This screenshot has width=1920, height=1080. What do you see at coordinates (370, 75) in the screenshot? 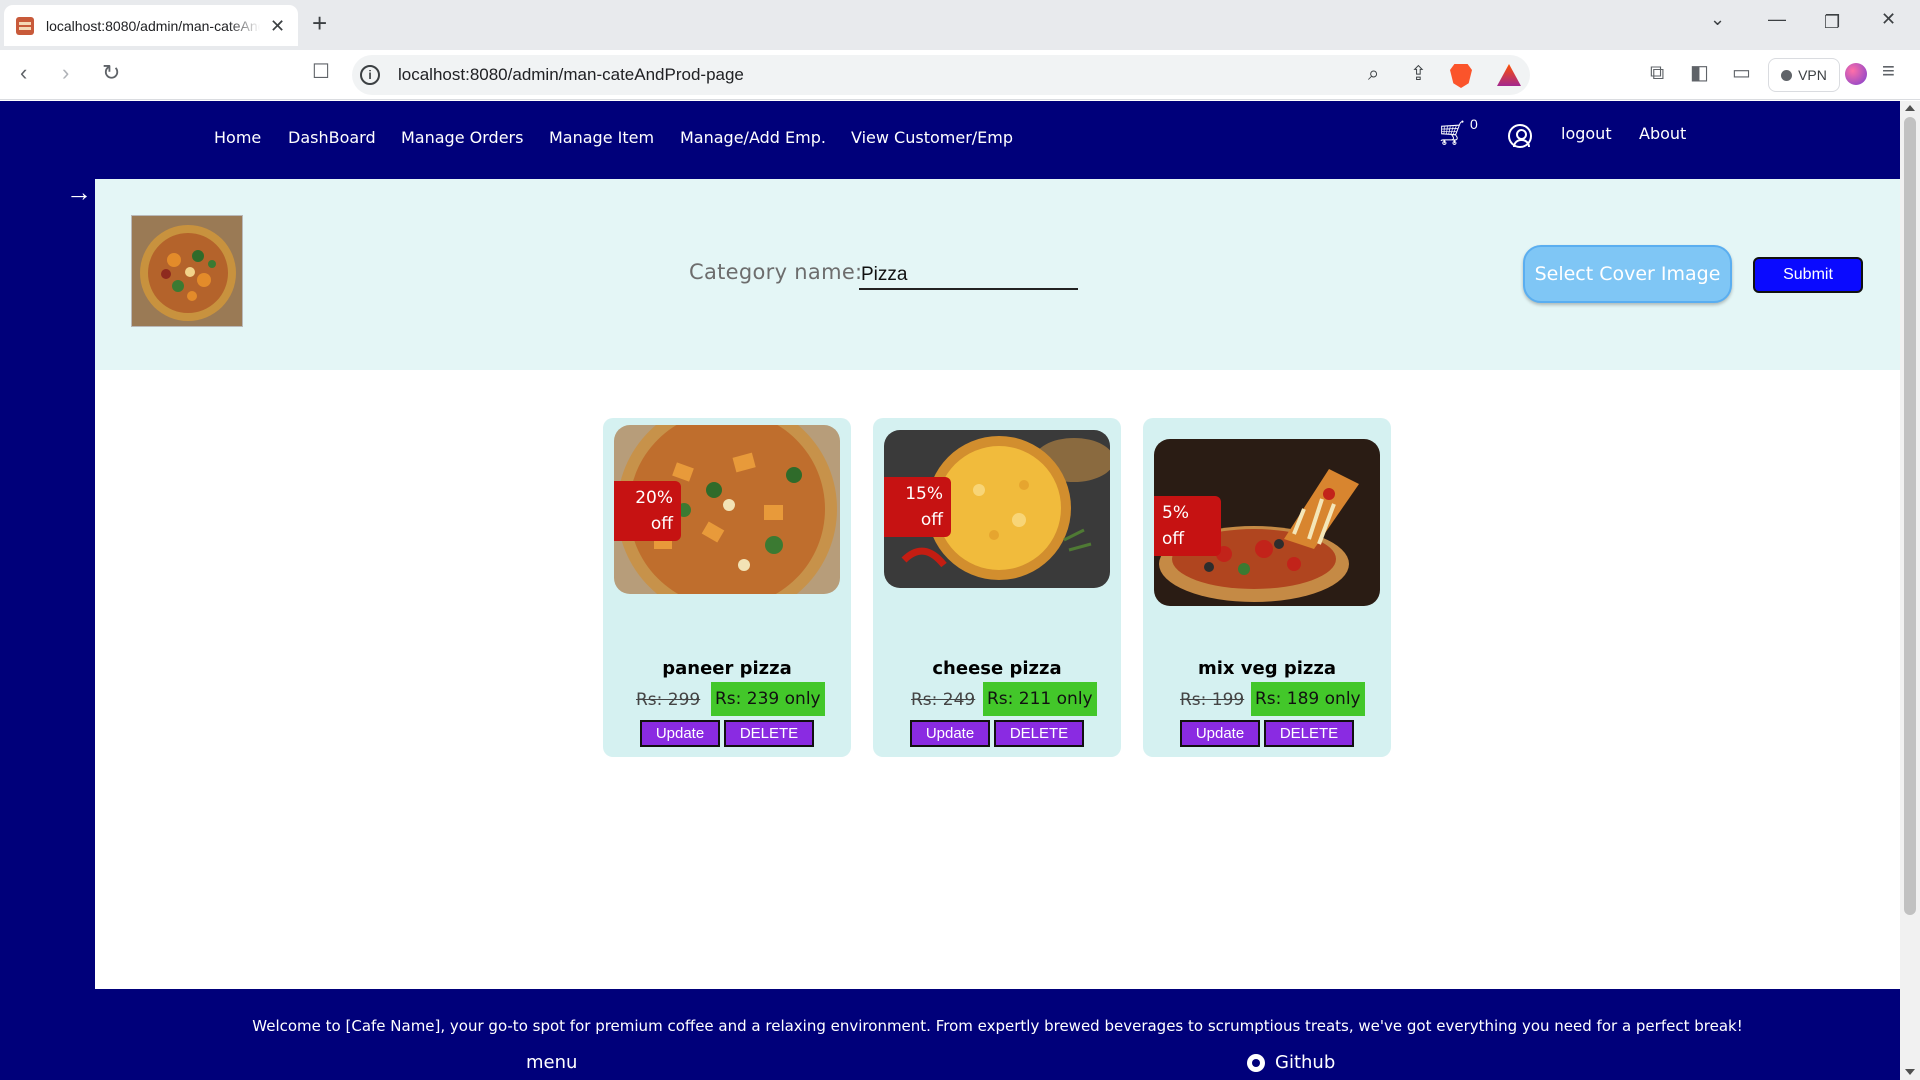
I see `site-info-icon: i` at bounding box center [370, 75].